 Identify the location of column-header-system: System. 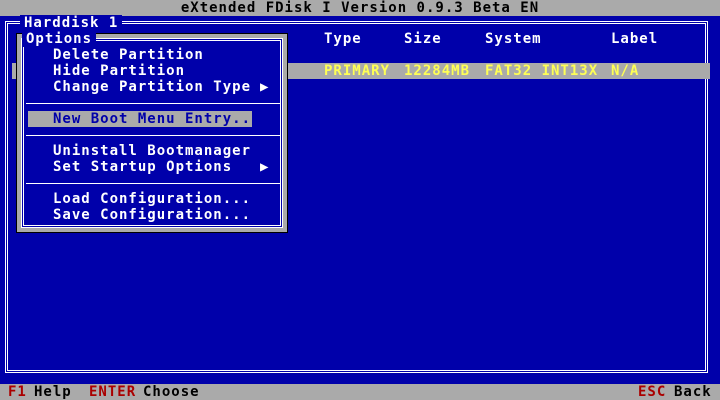
(513, 39).